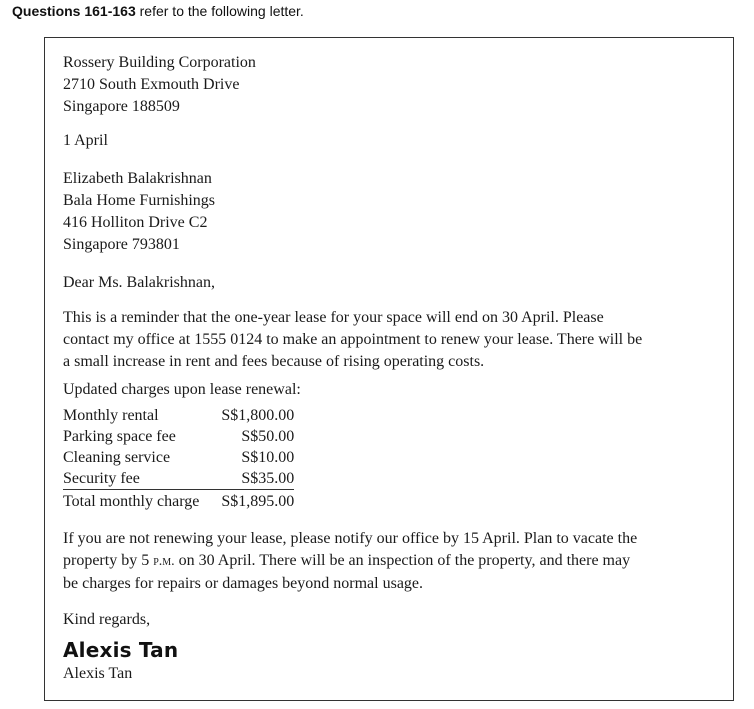  I want to click on charge-label: Monthly rental, so click(111, 415).